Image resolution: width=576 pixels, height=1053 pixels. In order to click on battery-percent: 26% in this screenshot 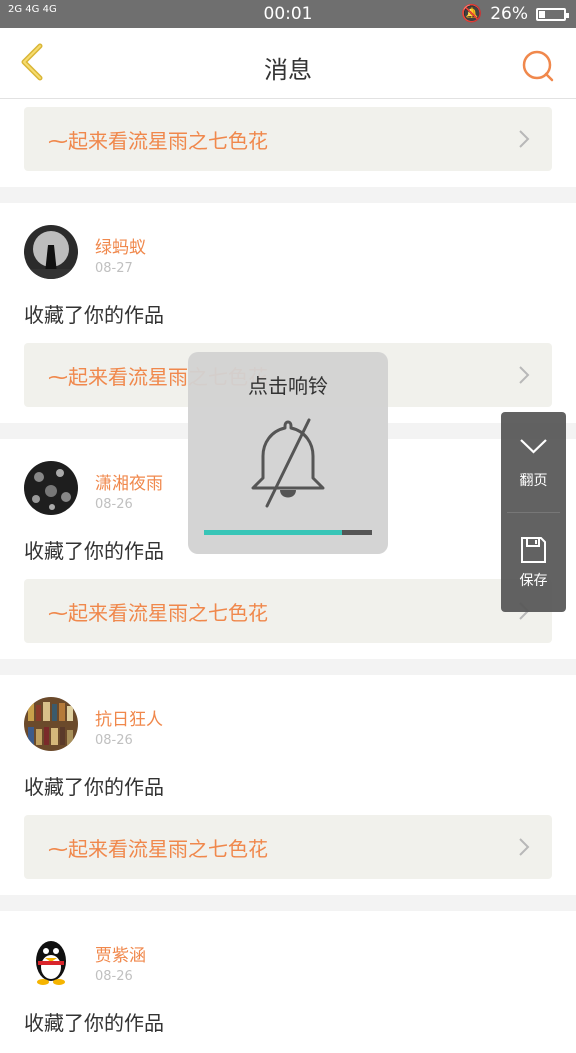, I will do `click(509, 14)`.